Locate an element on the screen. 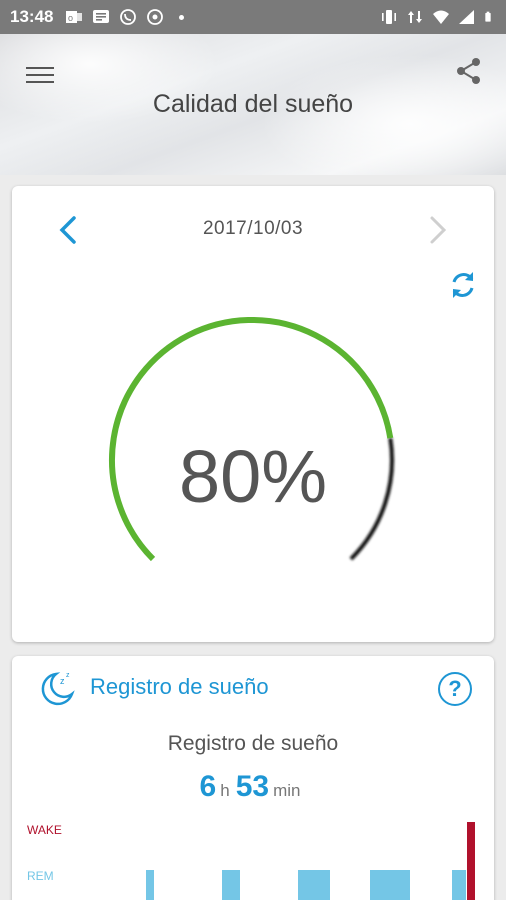  date-label: 2017/10/03 is located at coordinates (253, 228).